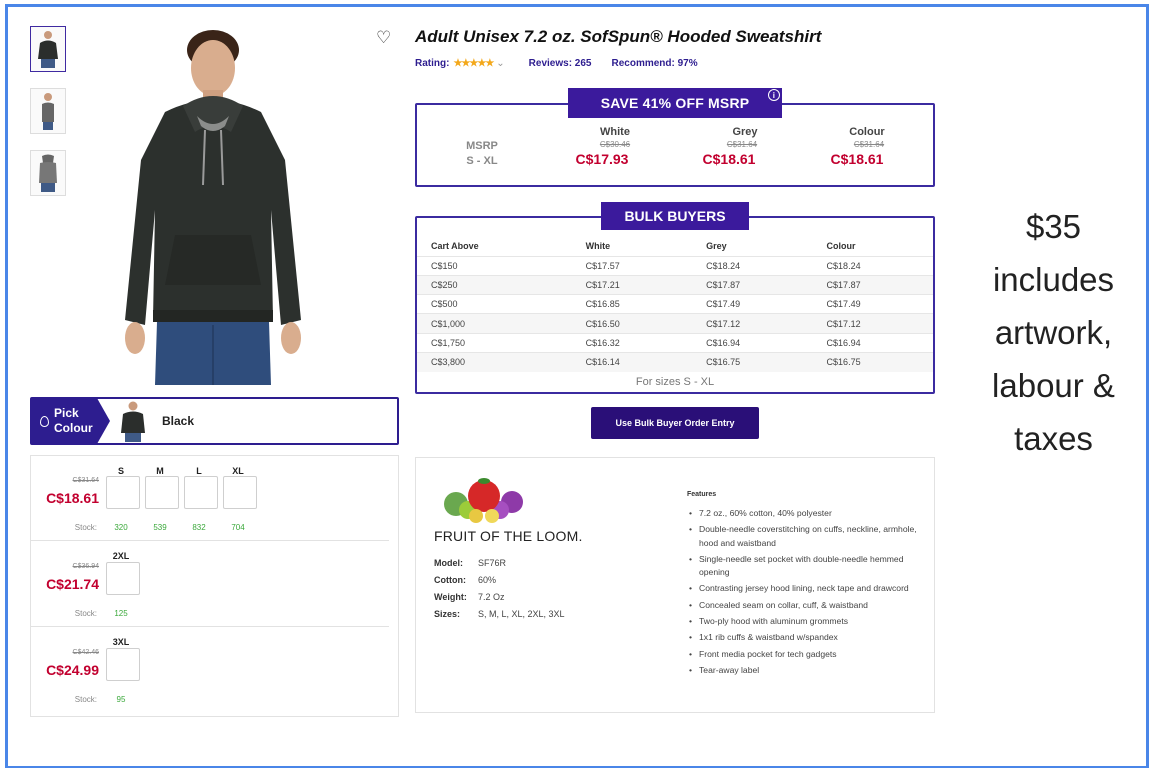  What do you see at coordinates (1053, 279) in the screenshot?
I see `note-line: includes` at bounding box center [1053, 279].